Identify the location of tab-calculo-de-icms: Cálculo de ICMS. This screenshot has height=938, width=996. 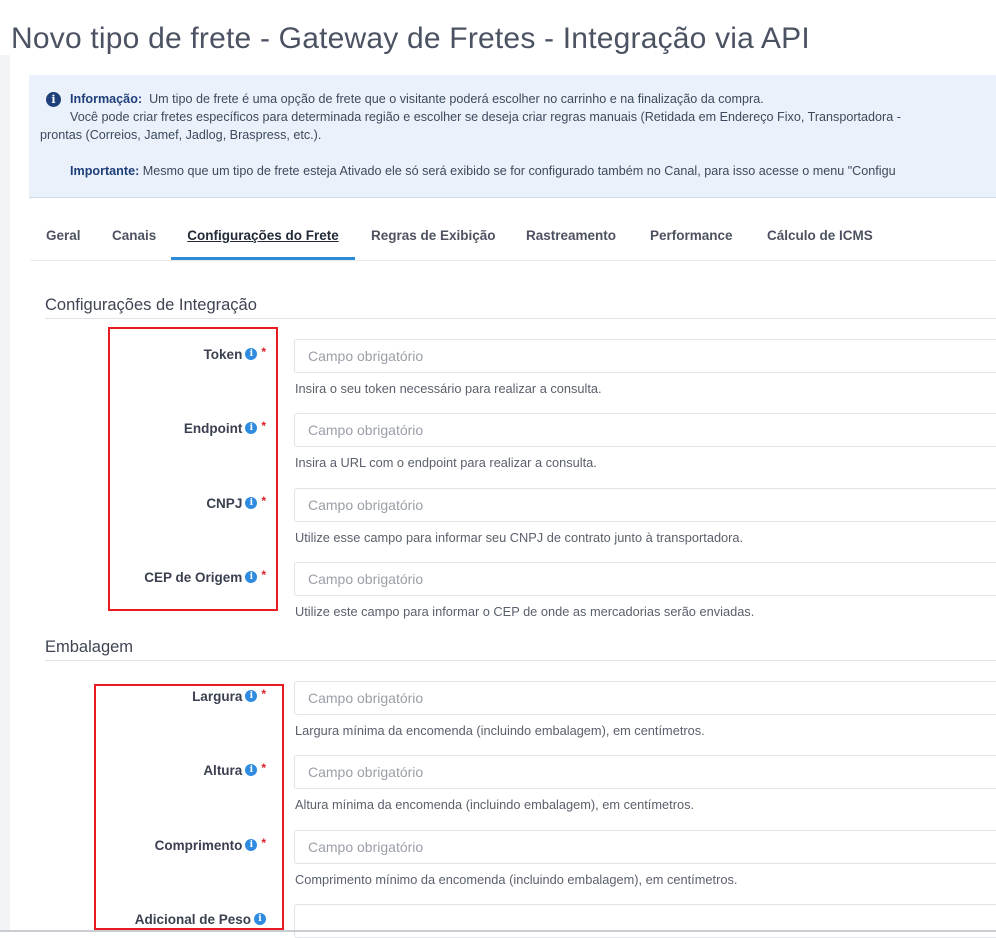
(820, 236).